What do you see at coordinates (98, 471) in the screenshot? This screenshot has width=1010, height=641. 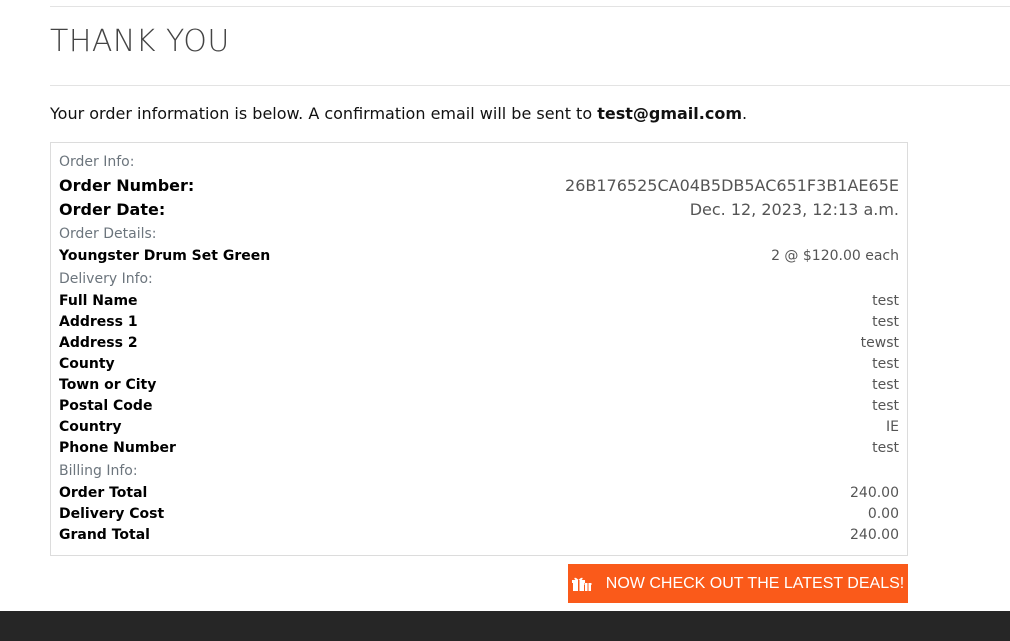 I see `section-label-billing-info: Billing Info:` at bounding box center [98, 471].